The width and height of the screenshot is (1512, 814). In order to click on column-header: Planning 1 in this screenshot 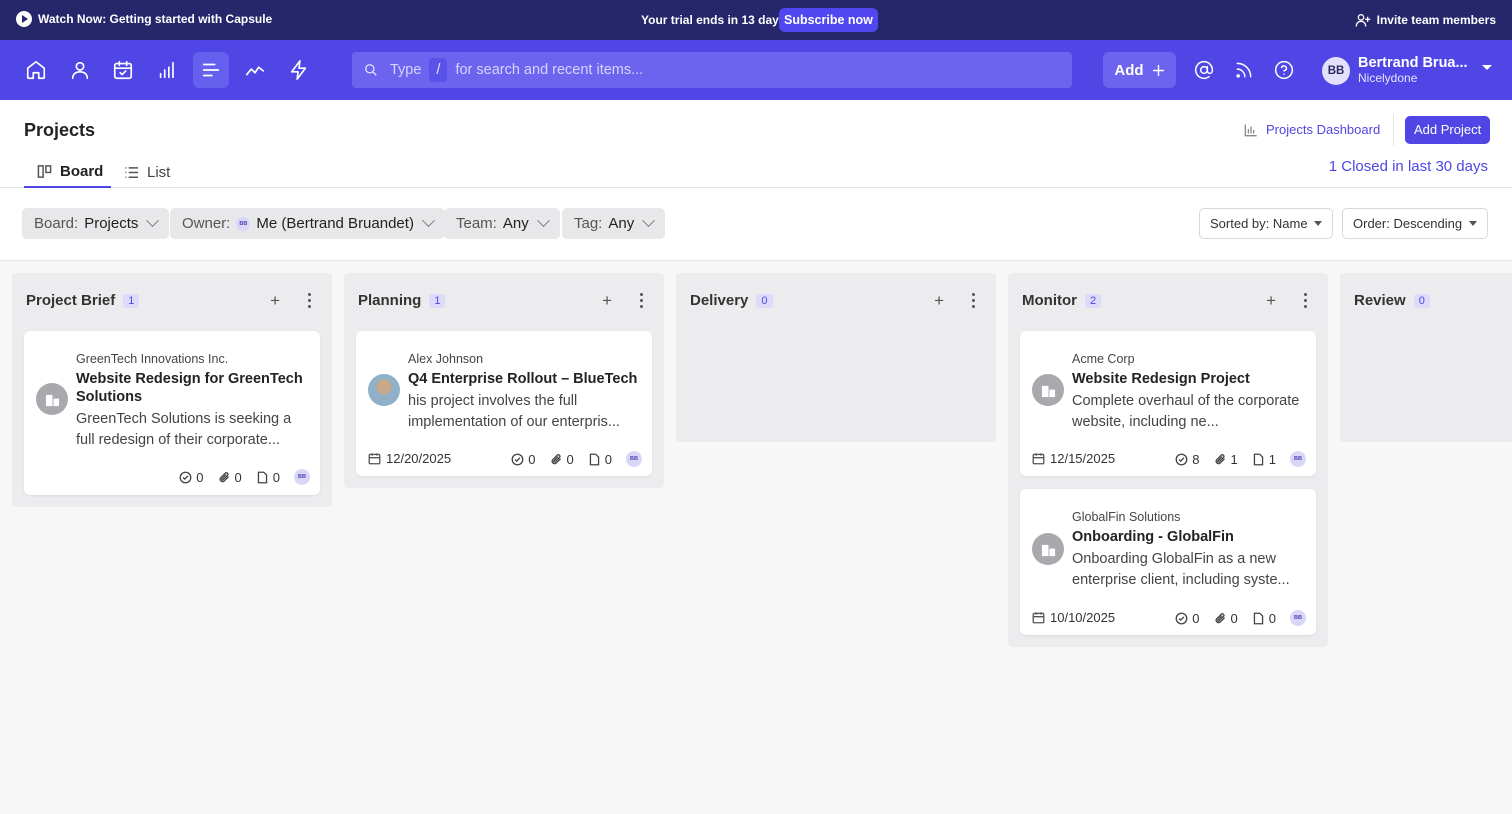, I will do `click(402, 300)`.